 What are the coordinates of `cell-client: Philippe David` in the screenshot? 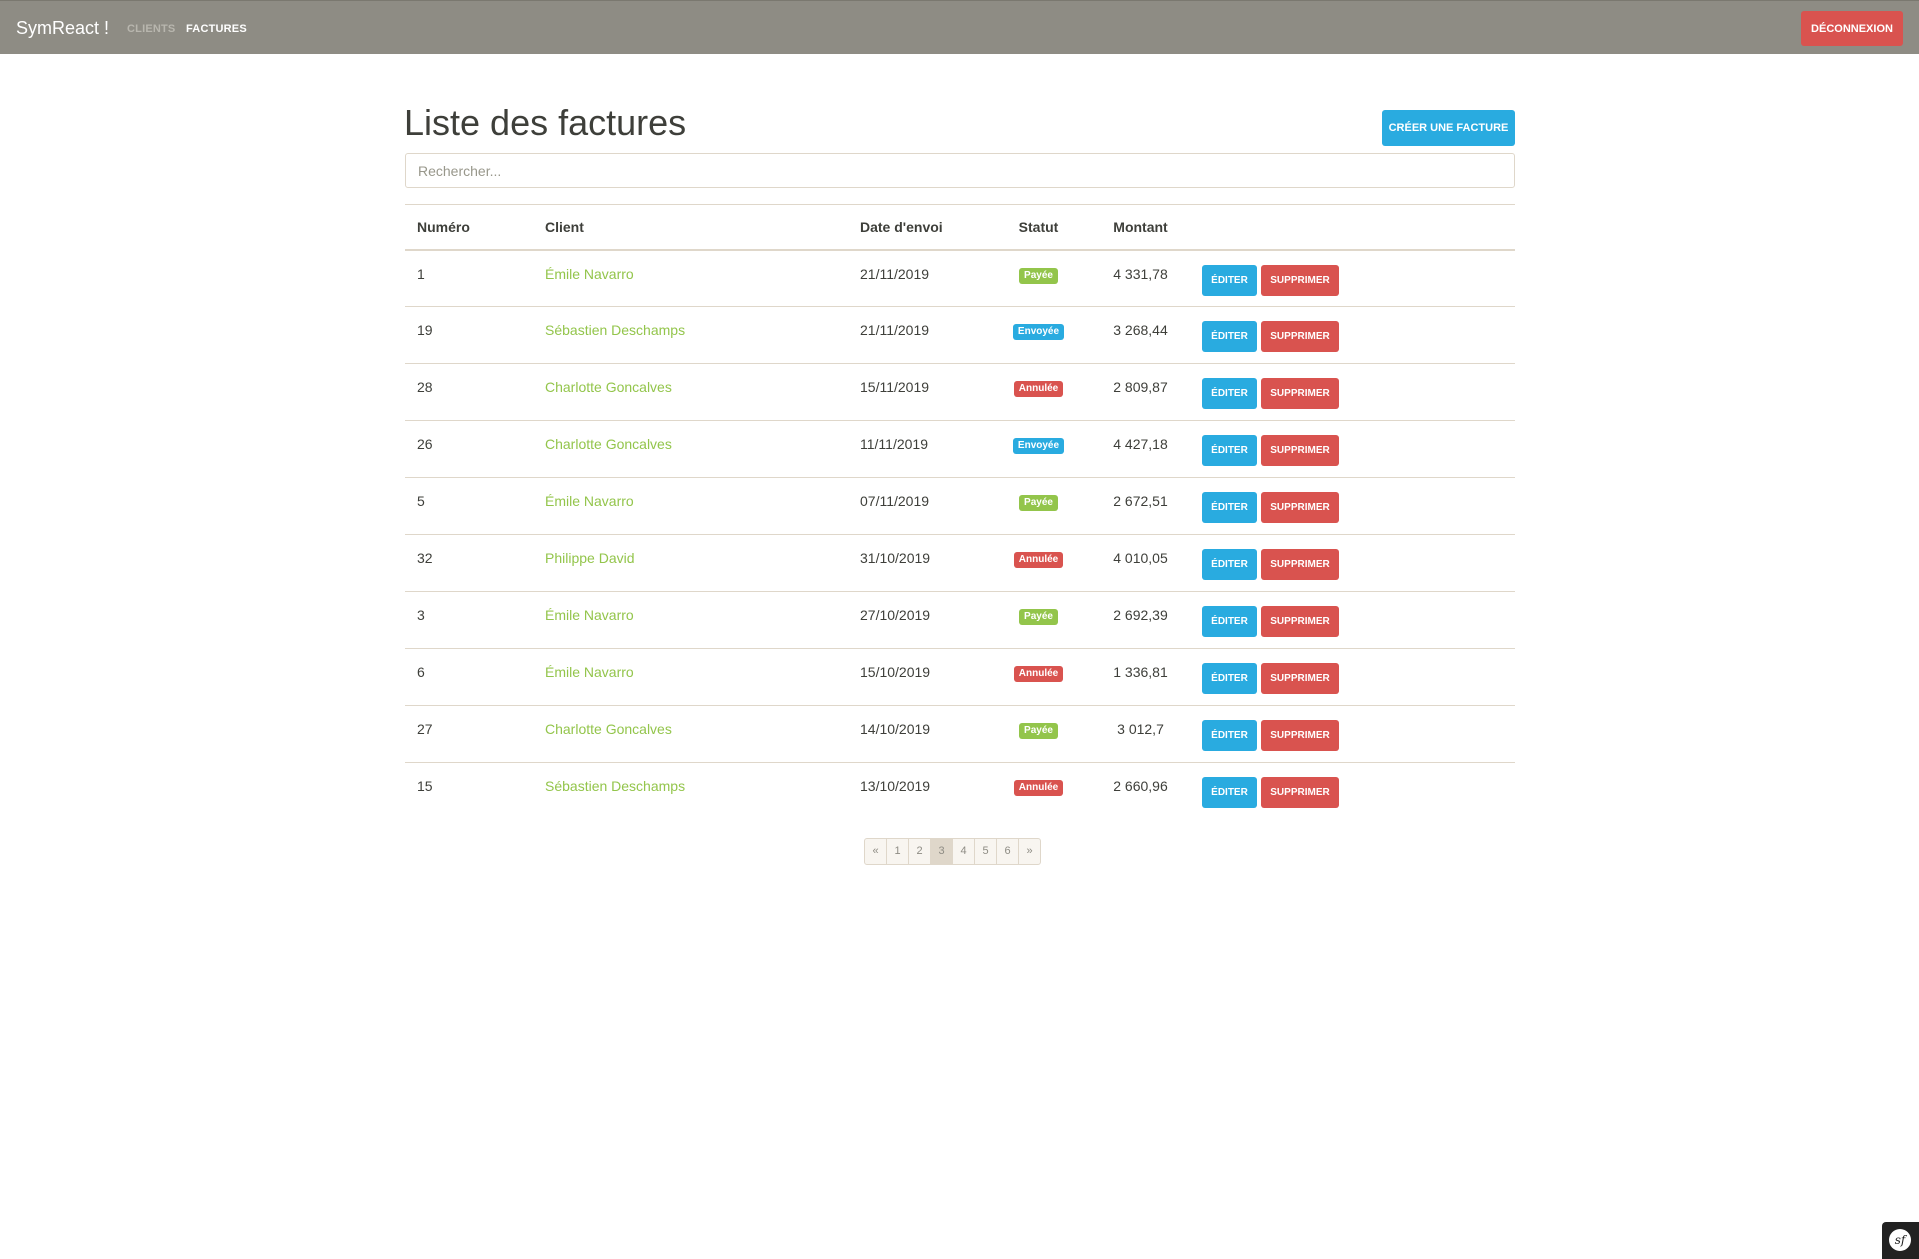 It's located at (690, 563).